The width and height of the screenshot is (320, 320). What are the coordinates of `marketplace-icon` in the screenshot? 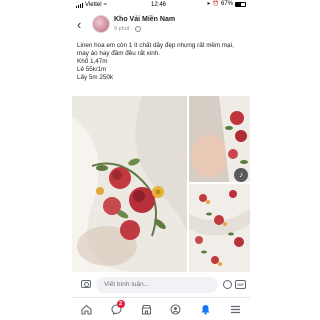 It's located at (146, 309).